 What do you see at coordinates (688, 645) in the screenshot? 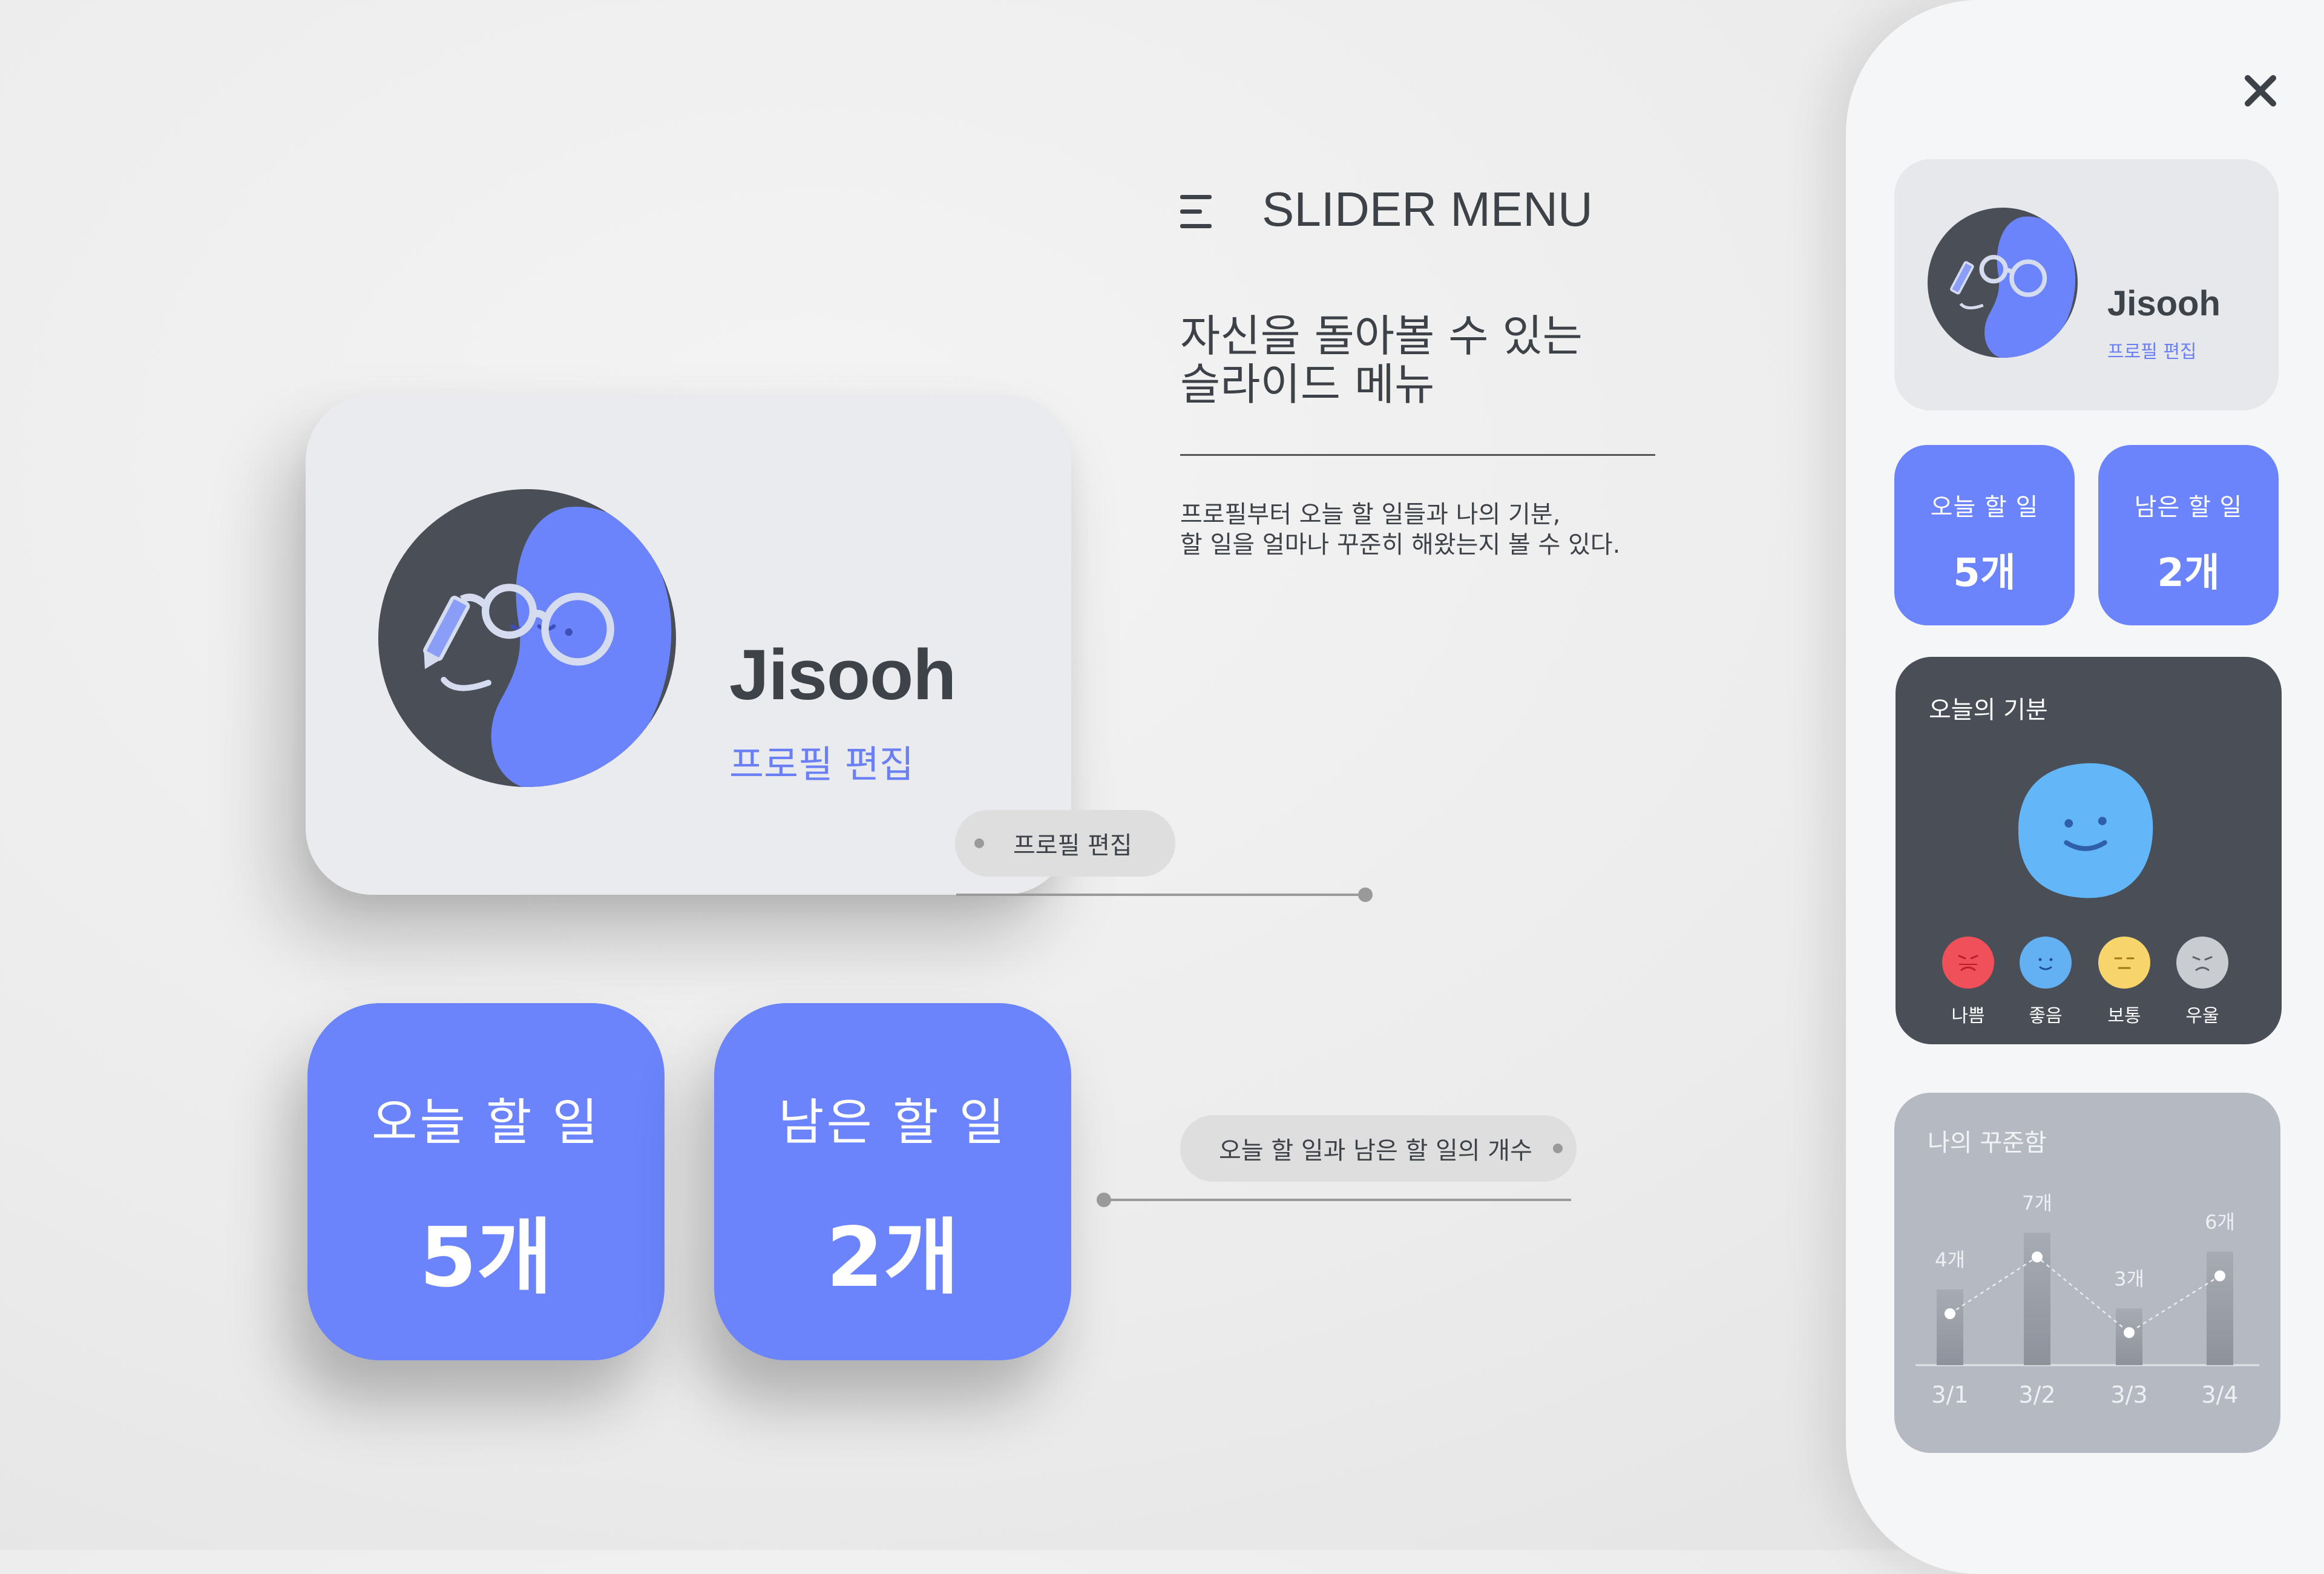
I see `profile-card: Jisooh 프로필 편집` at bounding box center [688, 645].